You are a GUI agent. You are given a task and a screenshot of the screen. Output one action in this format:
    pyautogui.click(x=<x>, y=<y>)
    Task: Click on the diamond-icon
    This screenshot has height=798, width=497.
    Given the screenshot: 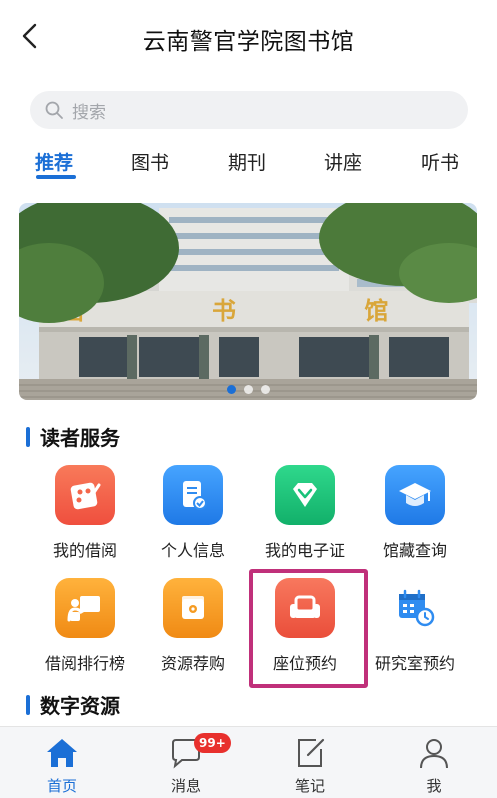 What is the action you would take?
    pyautogui.click(x=305, y=495)
    